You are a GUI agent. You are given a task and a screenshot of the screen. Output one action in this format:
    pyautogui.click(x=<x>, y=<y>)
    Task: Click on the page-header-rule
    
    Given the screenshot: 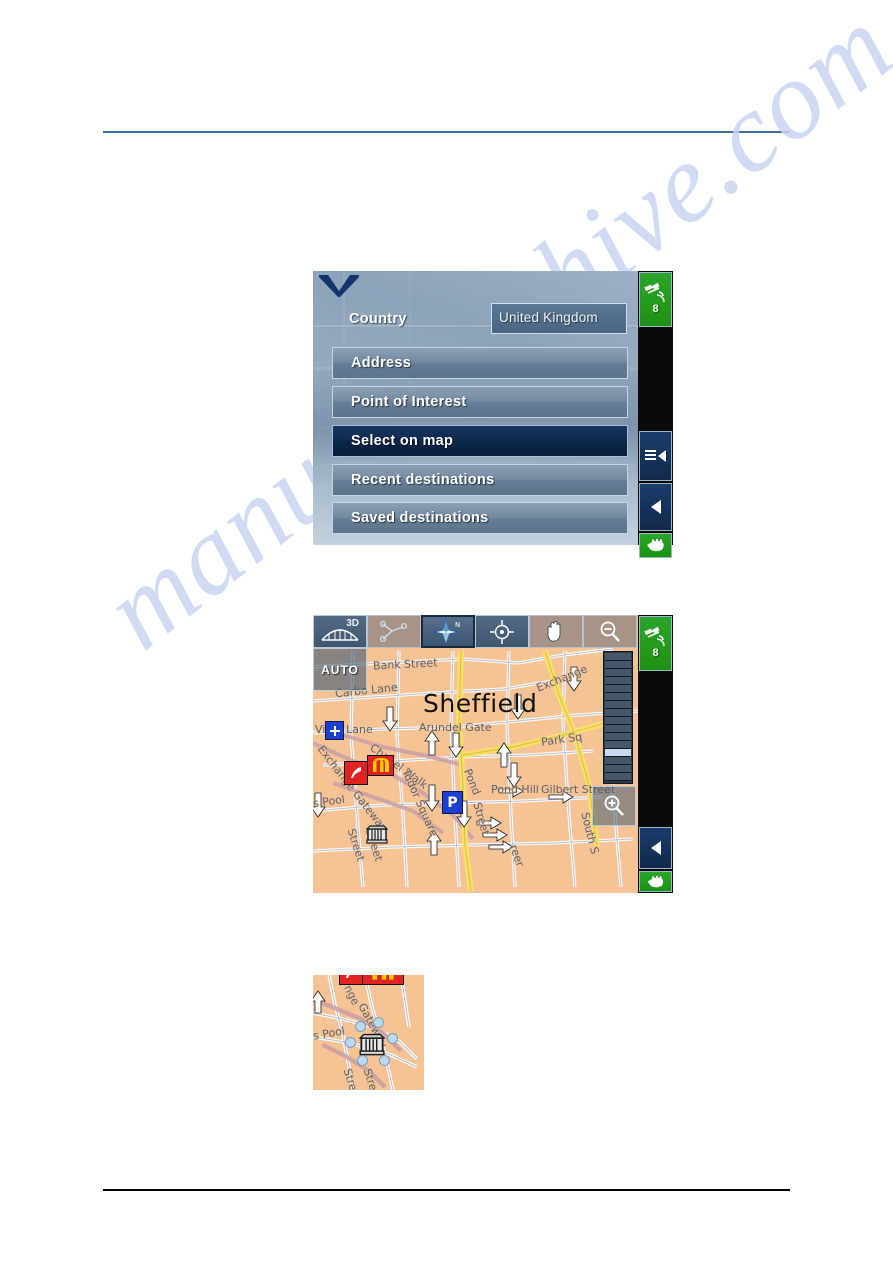 What is the action you would take?
    pyautogui.click(x=446, y=132)
    